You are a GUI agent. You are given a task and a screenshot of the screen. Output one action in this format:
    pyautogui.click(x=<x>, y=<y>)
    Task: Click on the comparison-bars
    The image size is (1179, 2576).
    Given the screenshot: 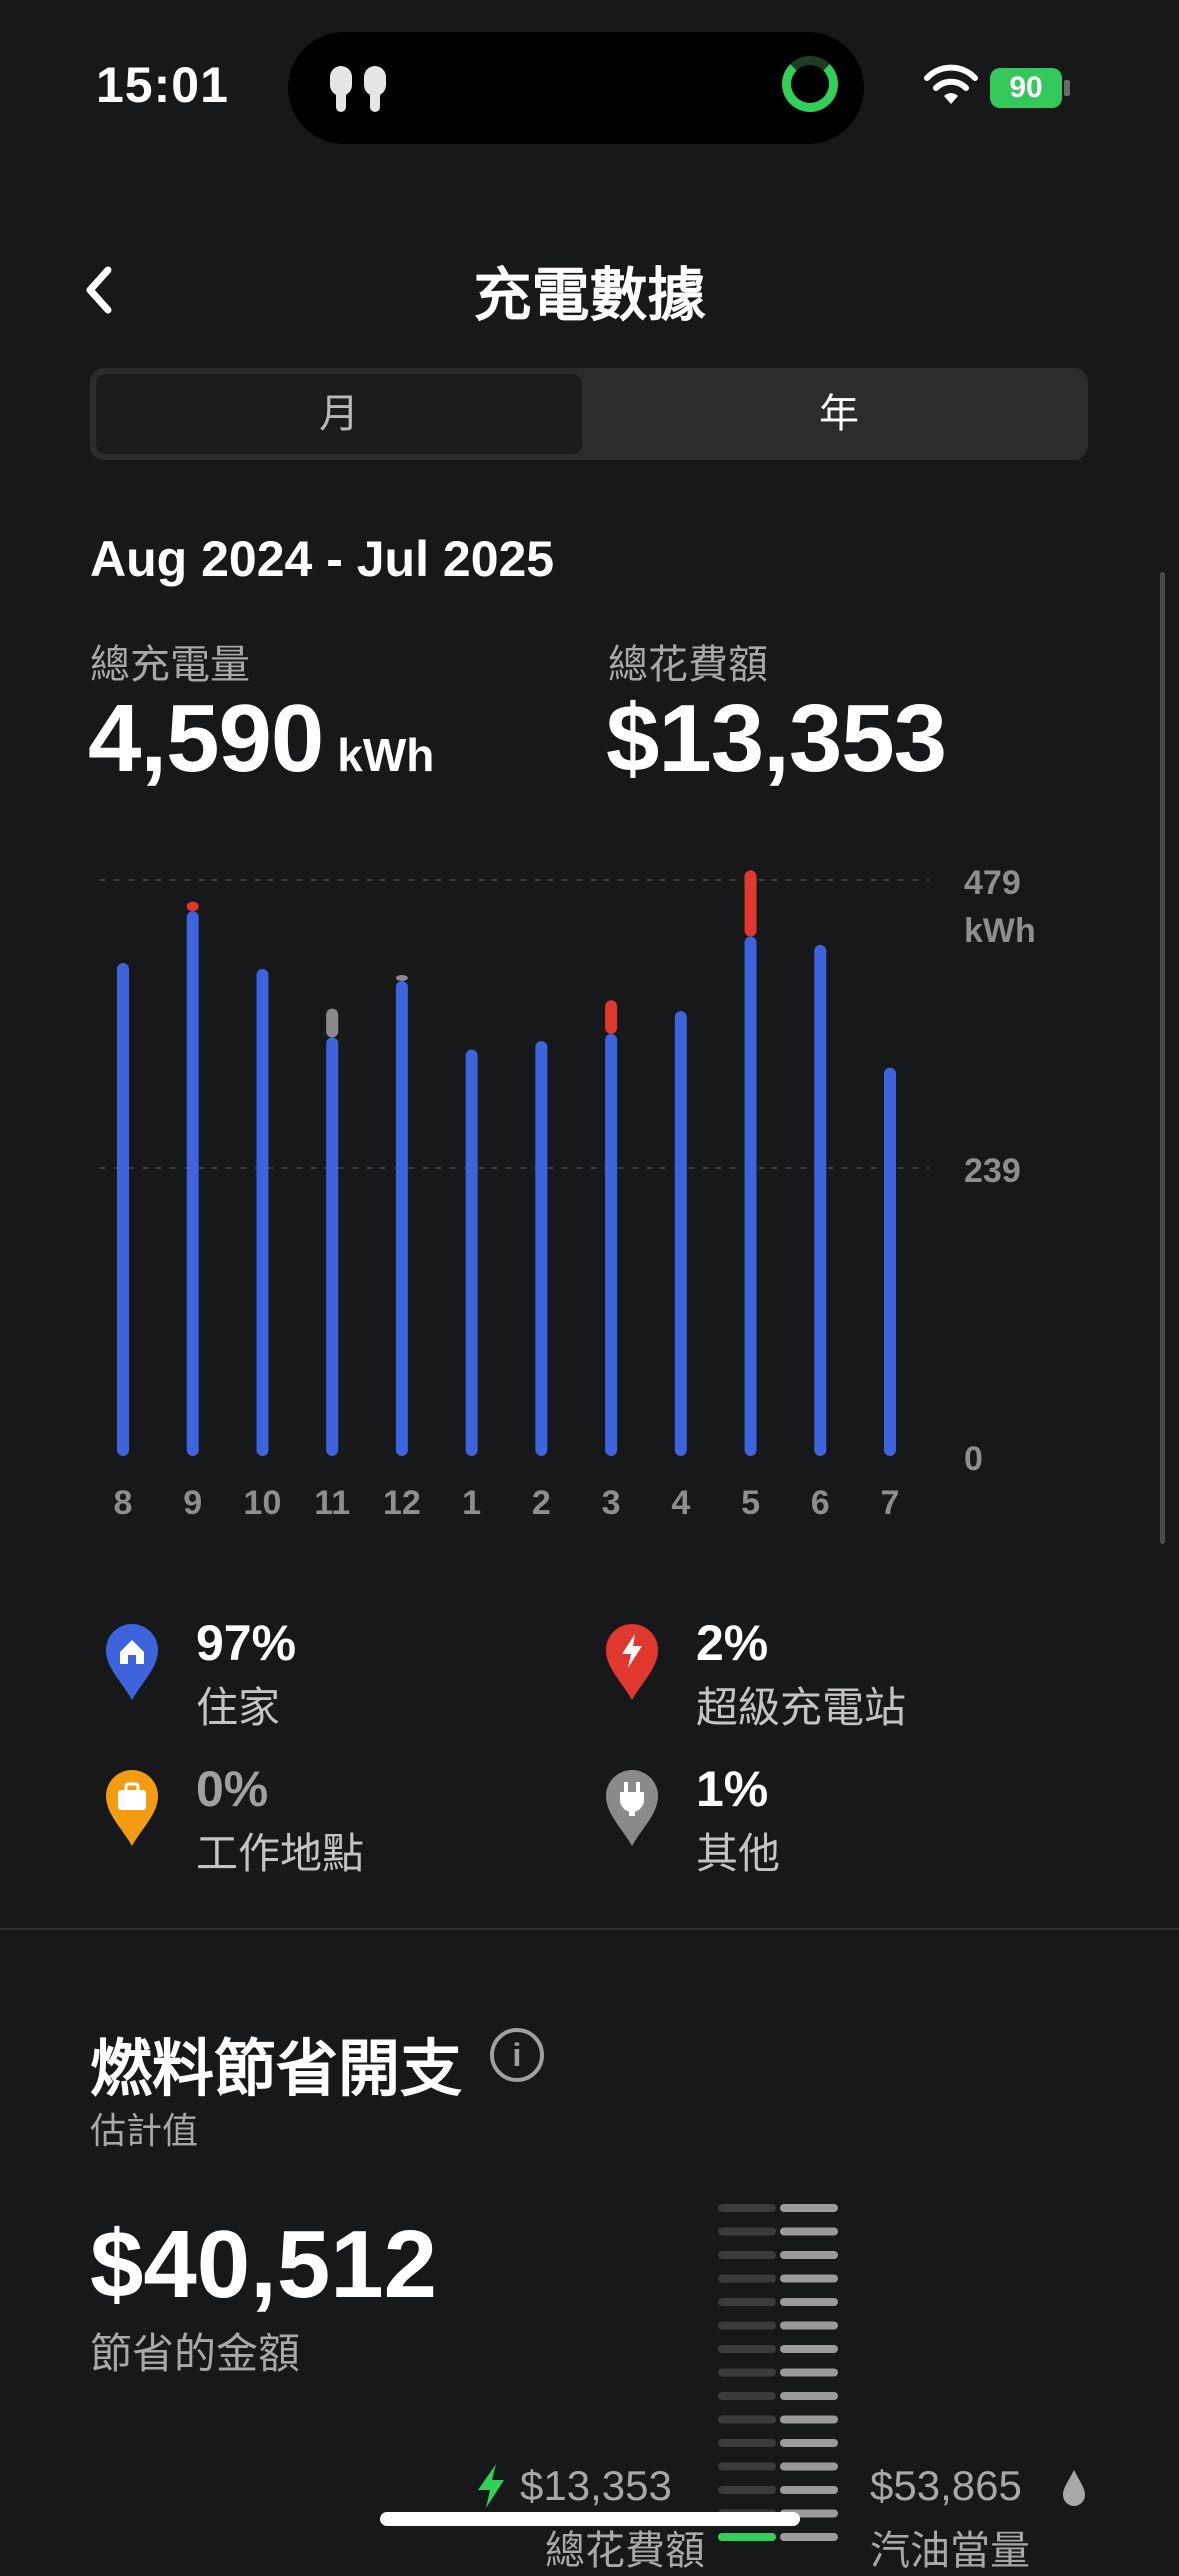 What is the action you would take?
    pyautogui.click(x=778, y=2372)
    